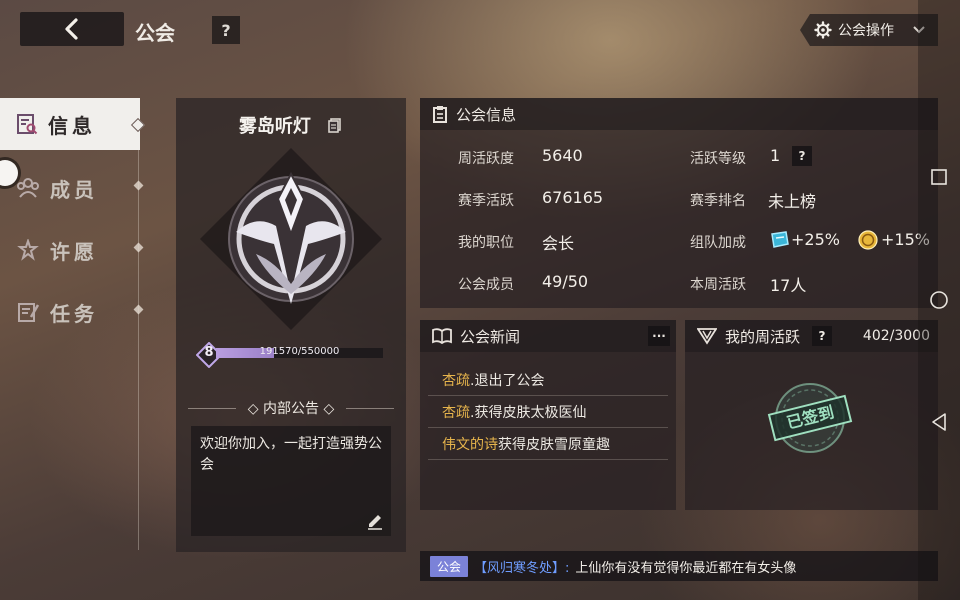  What do you see at coordinates (554, 444) in the screenshot?
I see `news-text: 获得皮肤雪原童趣` at bounding box center [554, 444].